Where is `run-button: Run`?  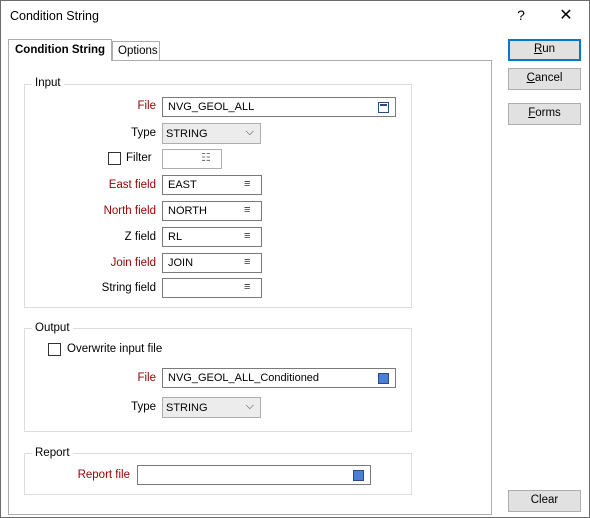
run-button: Run is located at coordinates (544, 50).